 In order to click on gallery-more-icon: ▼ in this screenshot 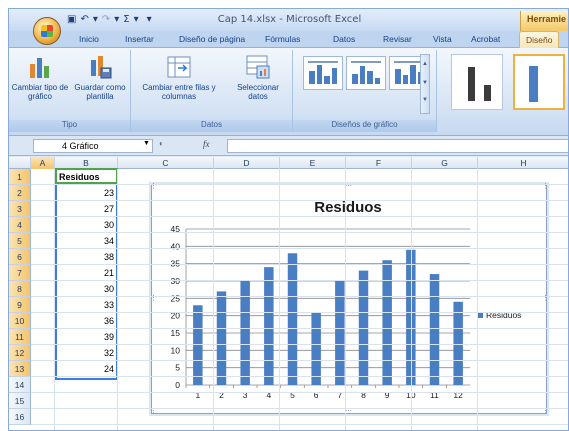, I will do `click(425, 100)`.